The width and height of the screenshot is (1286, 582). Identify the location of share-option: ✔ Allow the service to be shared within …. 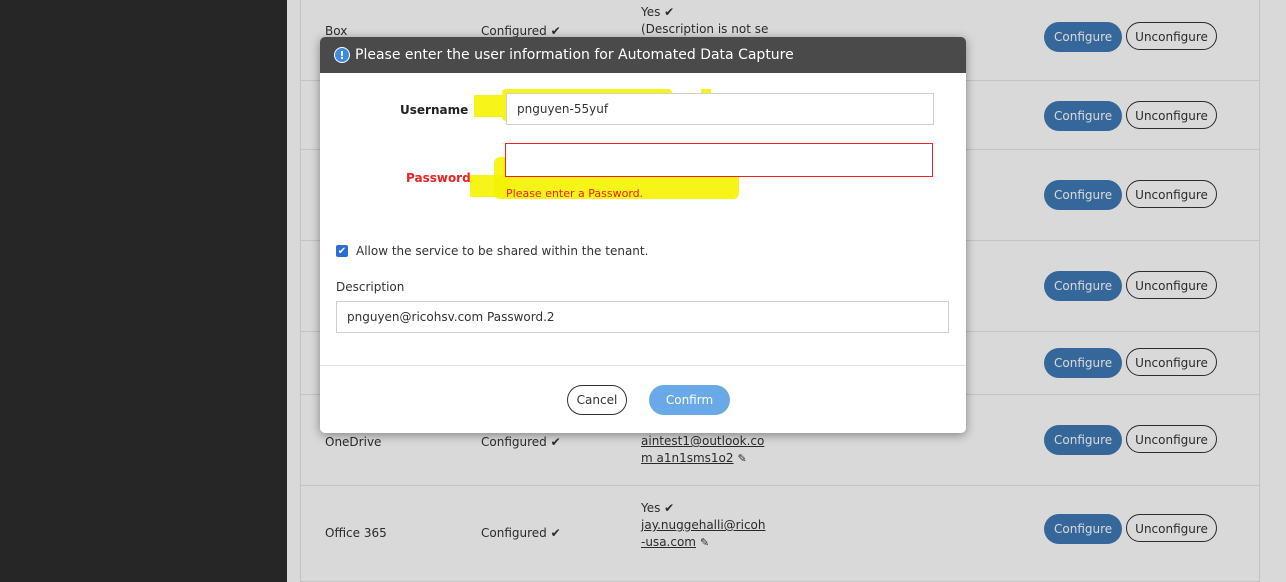
(492, 251).